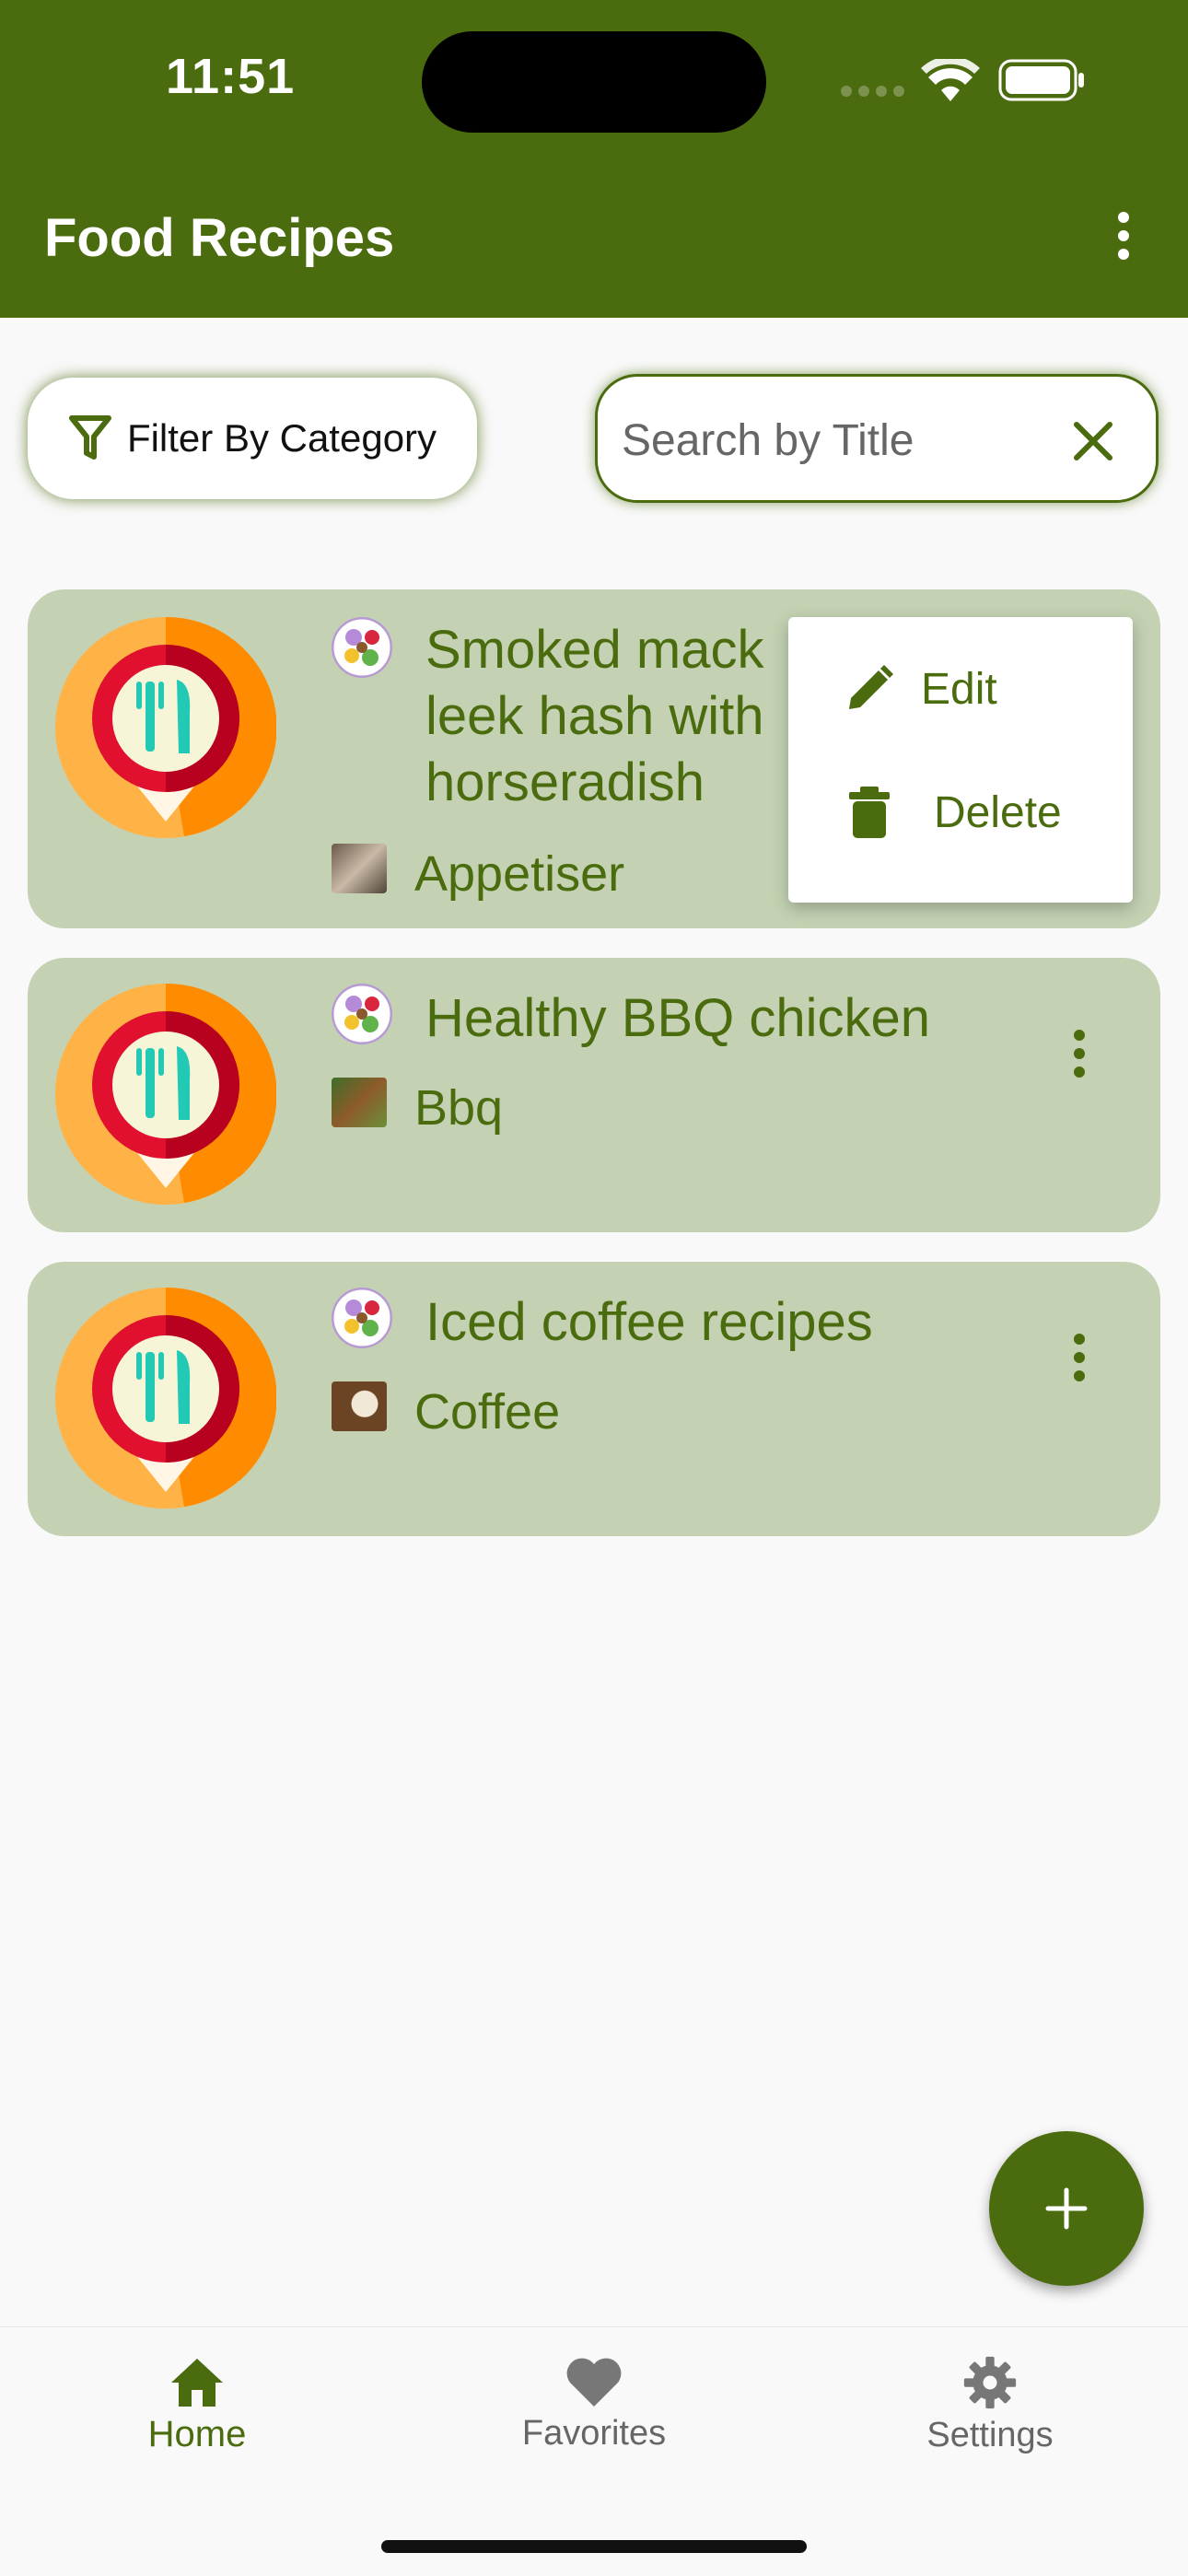  What do you see at coordinates (1041, 80) in the screenshot?
I see `battery-icon` at bounding box center [1041, 80].